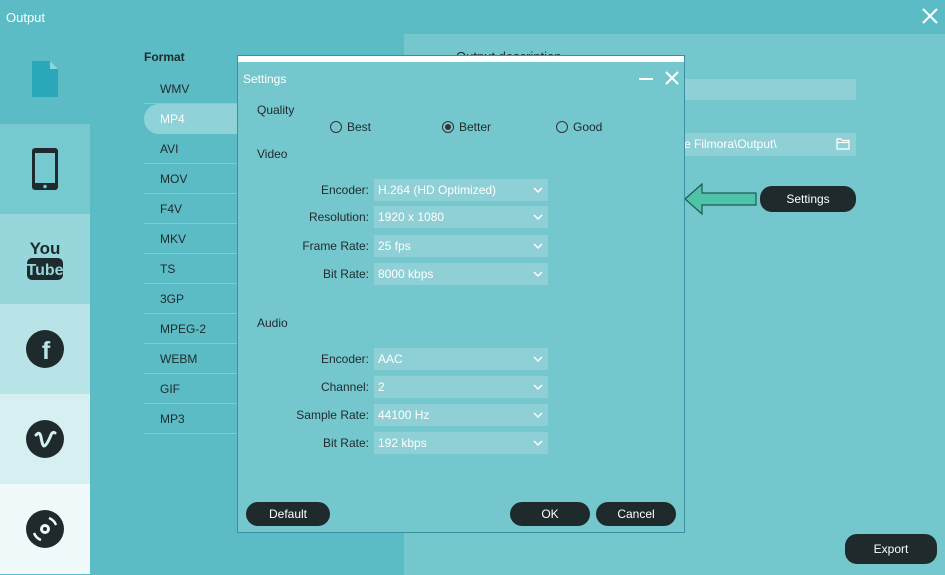  I want to click on video-section-label: Video, so click(272, 154).